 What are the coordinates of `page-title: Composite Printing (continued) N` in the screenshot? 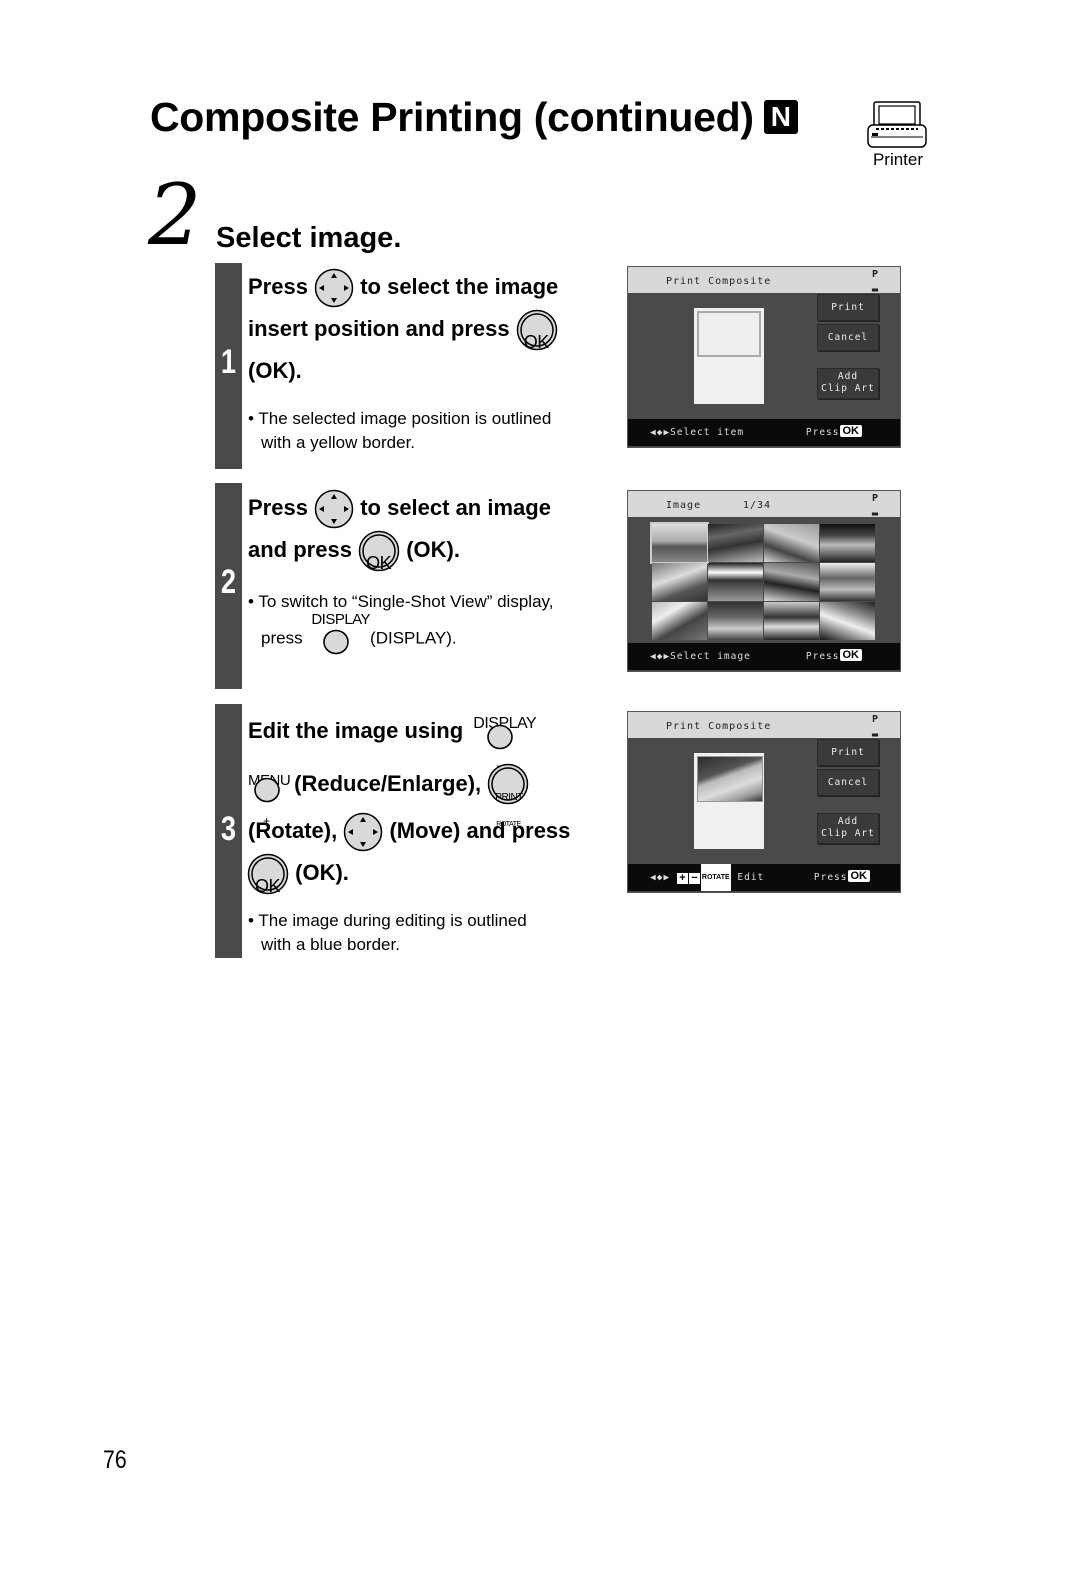 It's located at (474, 117).